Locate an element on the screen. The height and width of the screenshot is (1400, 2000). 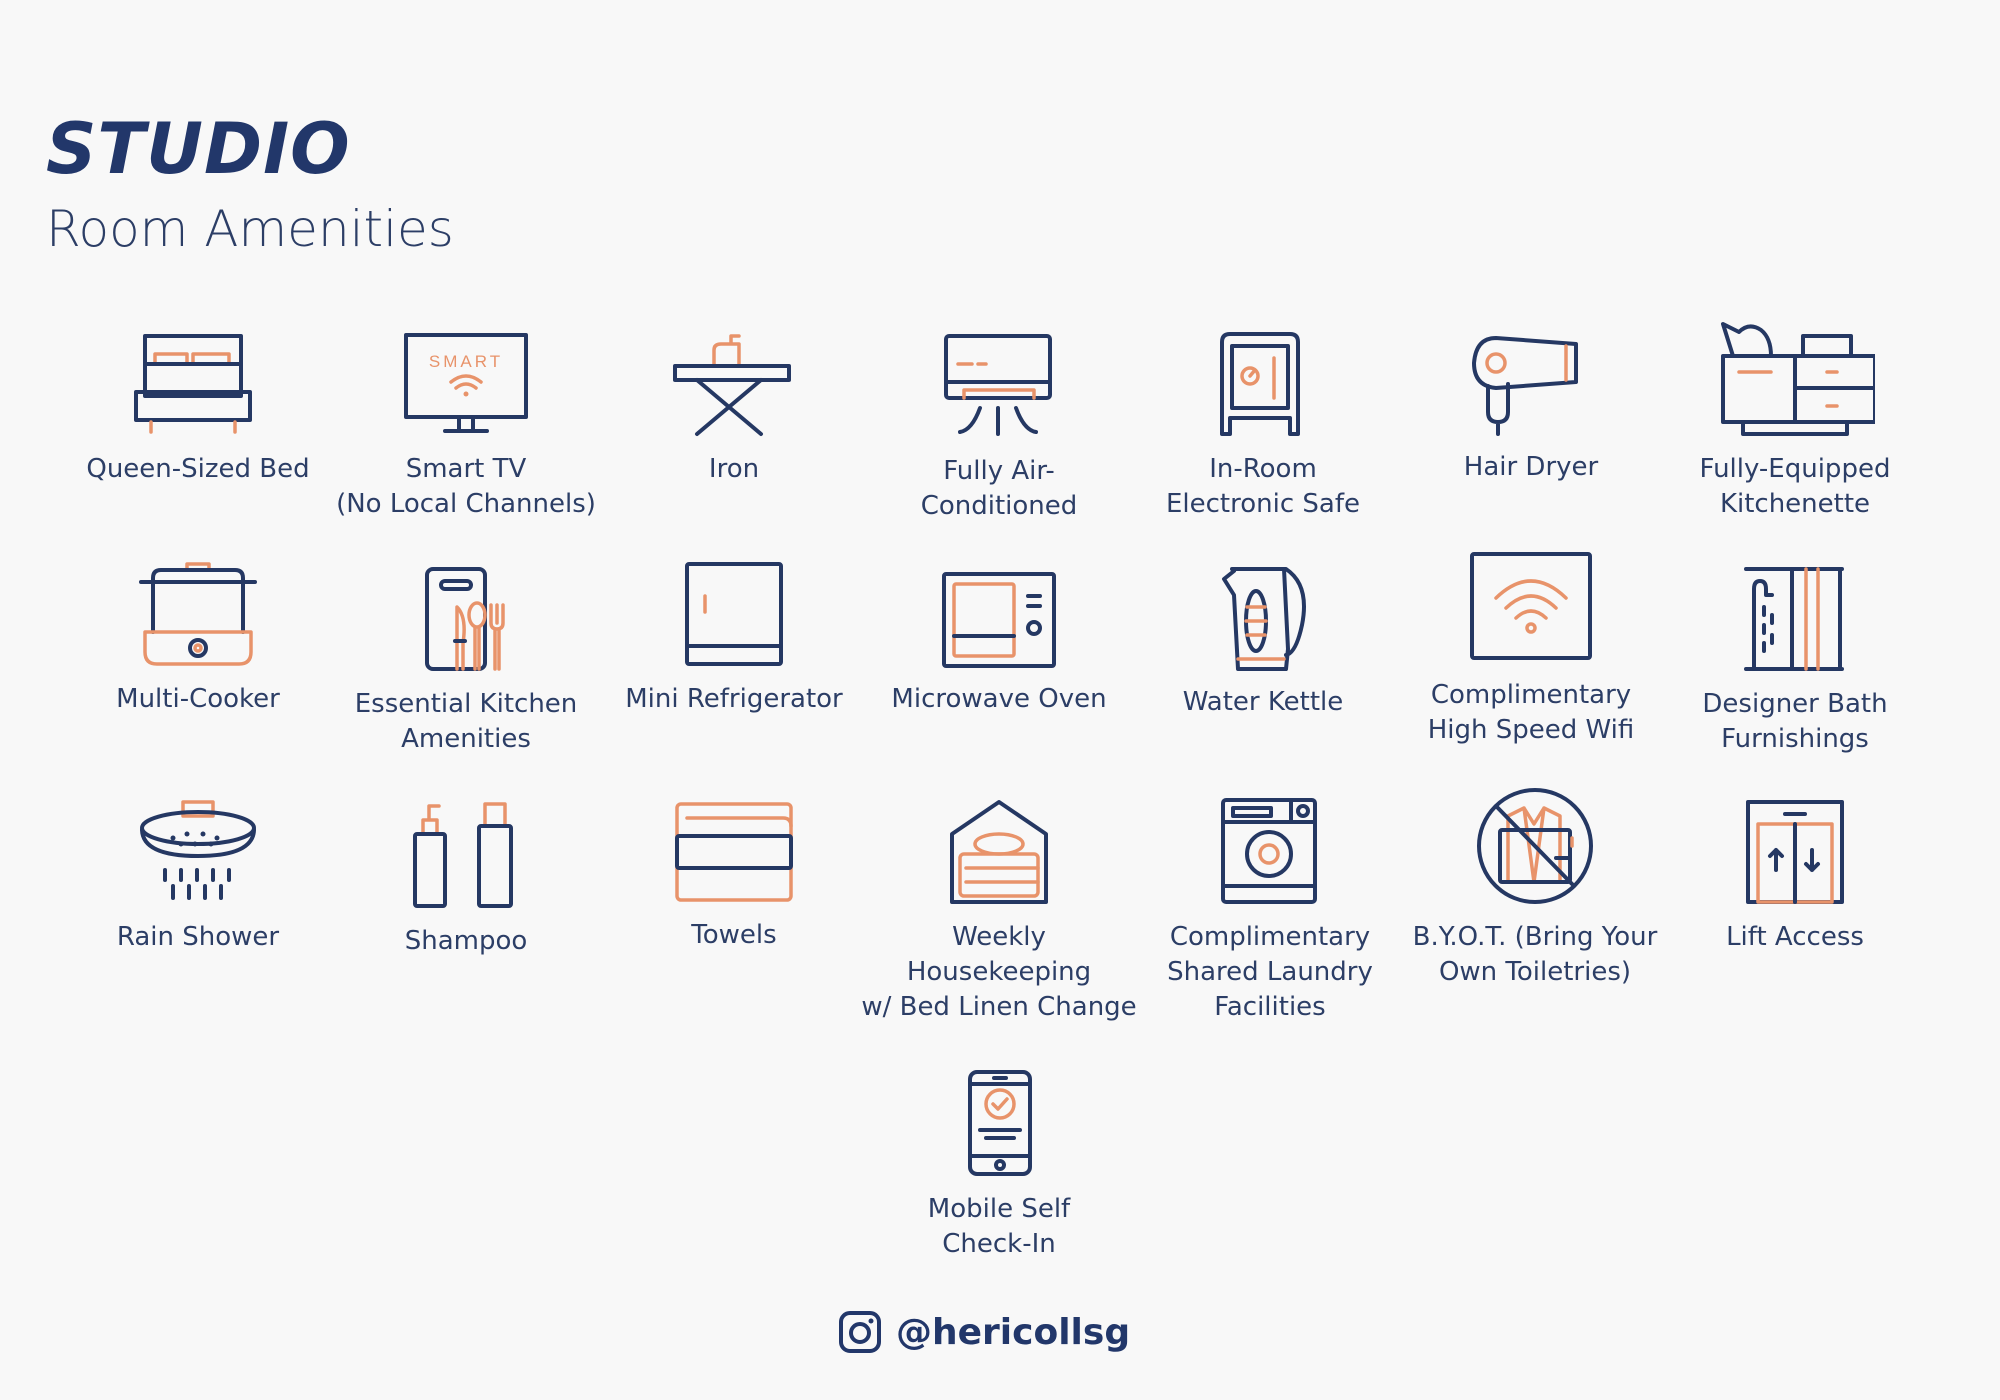
amenity-label: Smart TV (No Local Channels) is located at coordinates (466, 486).